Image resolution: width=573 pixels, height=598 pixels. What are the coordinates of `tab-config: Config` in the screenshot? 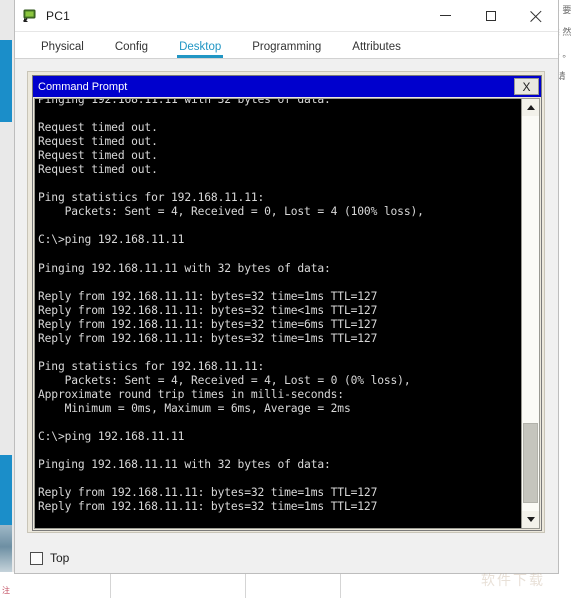 It's located at (131, 49).